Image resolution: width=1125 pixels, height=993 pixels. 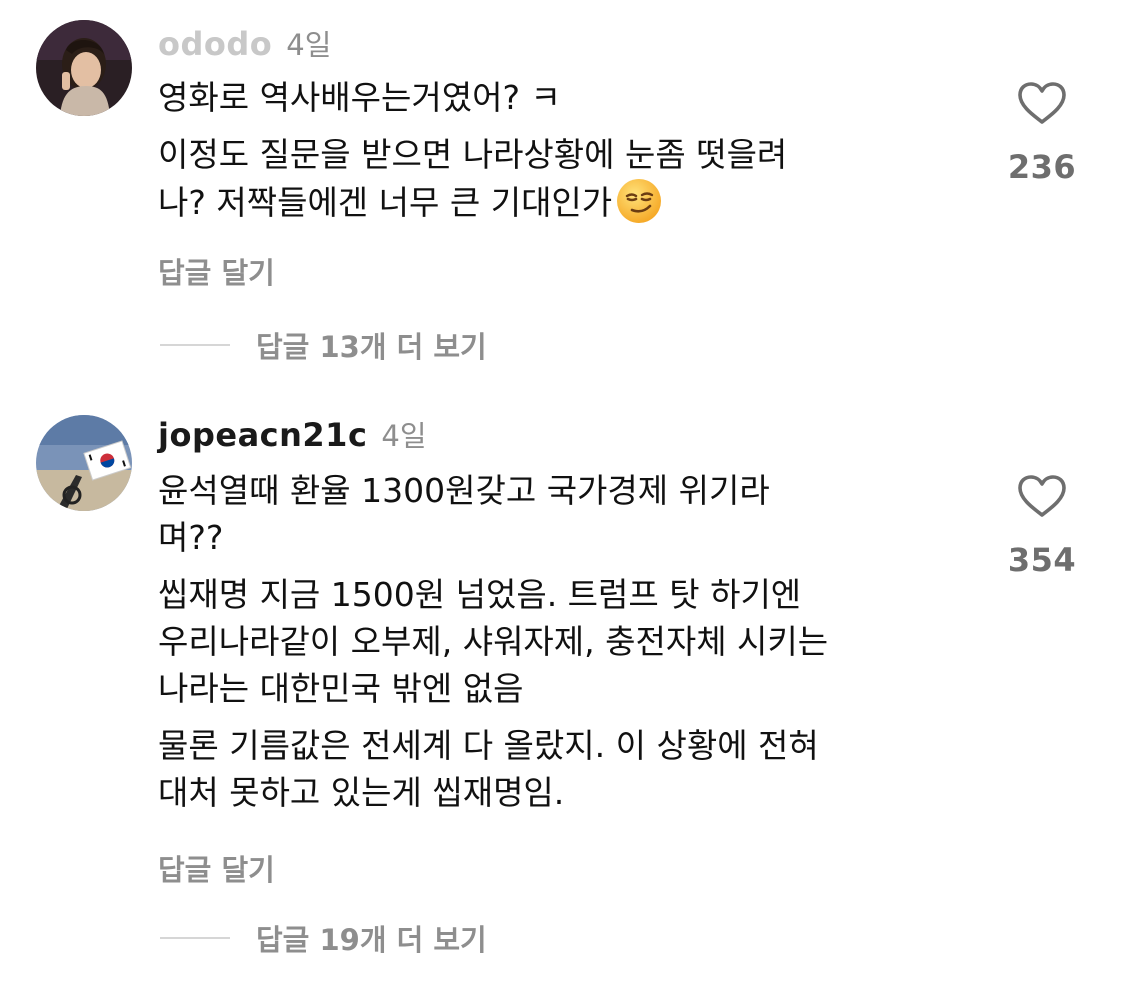 I want to click on comment-paragraph: 윤석열때 환율 1300원갖고 국가경제 위기라 며??, so click(x=464, y=514).